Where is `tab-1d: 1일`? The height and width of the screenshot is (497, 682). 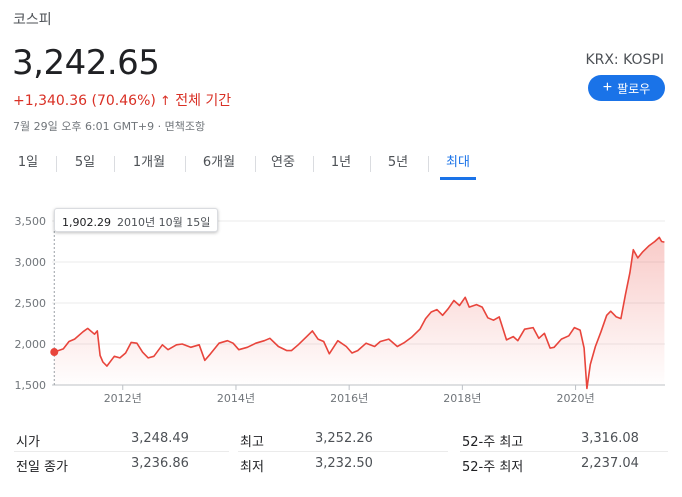 tab-1d: 1일 is located at coordinates (28, 166).